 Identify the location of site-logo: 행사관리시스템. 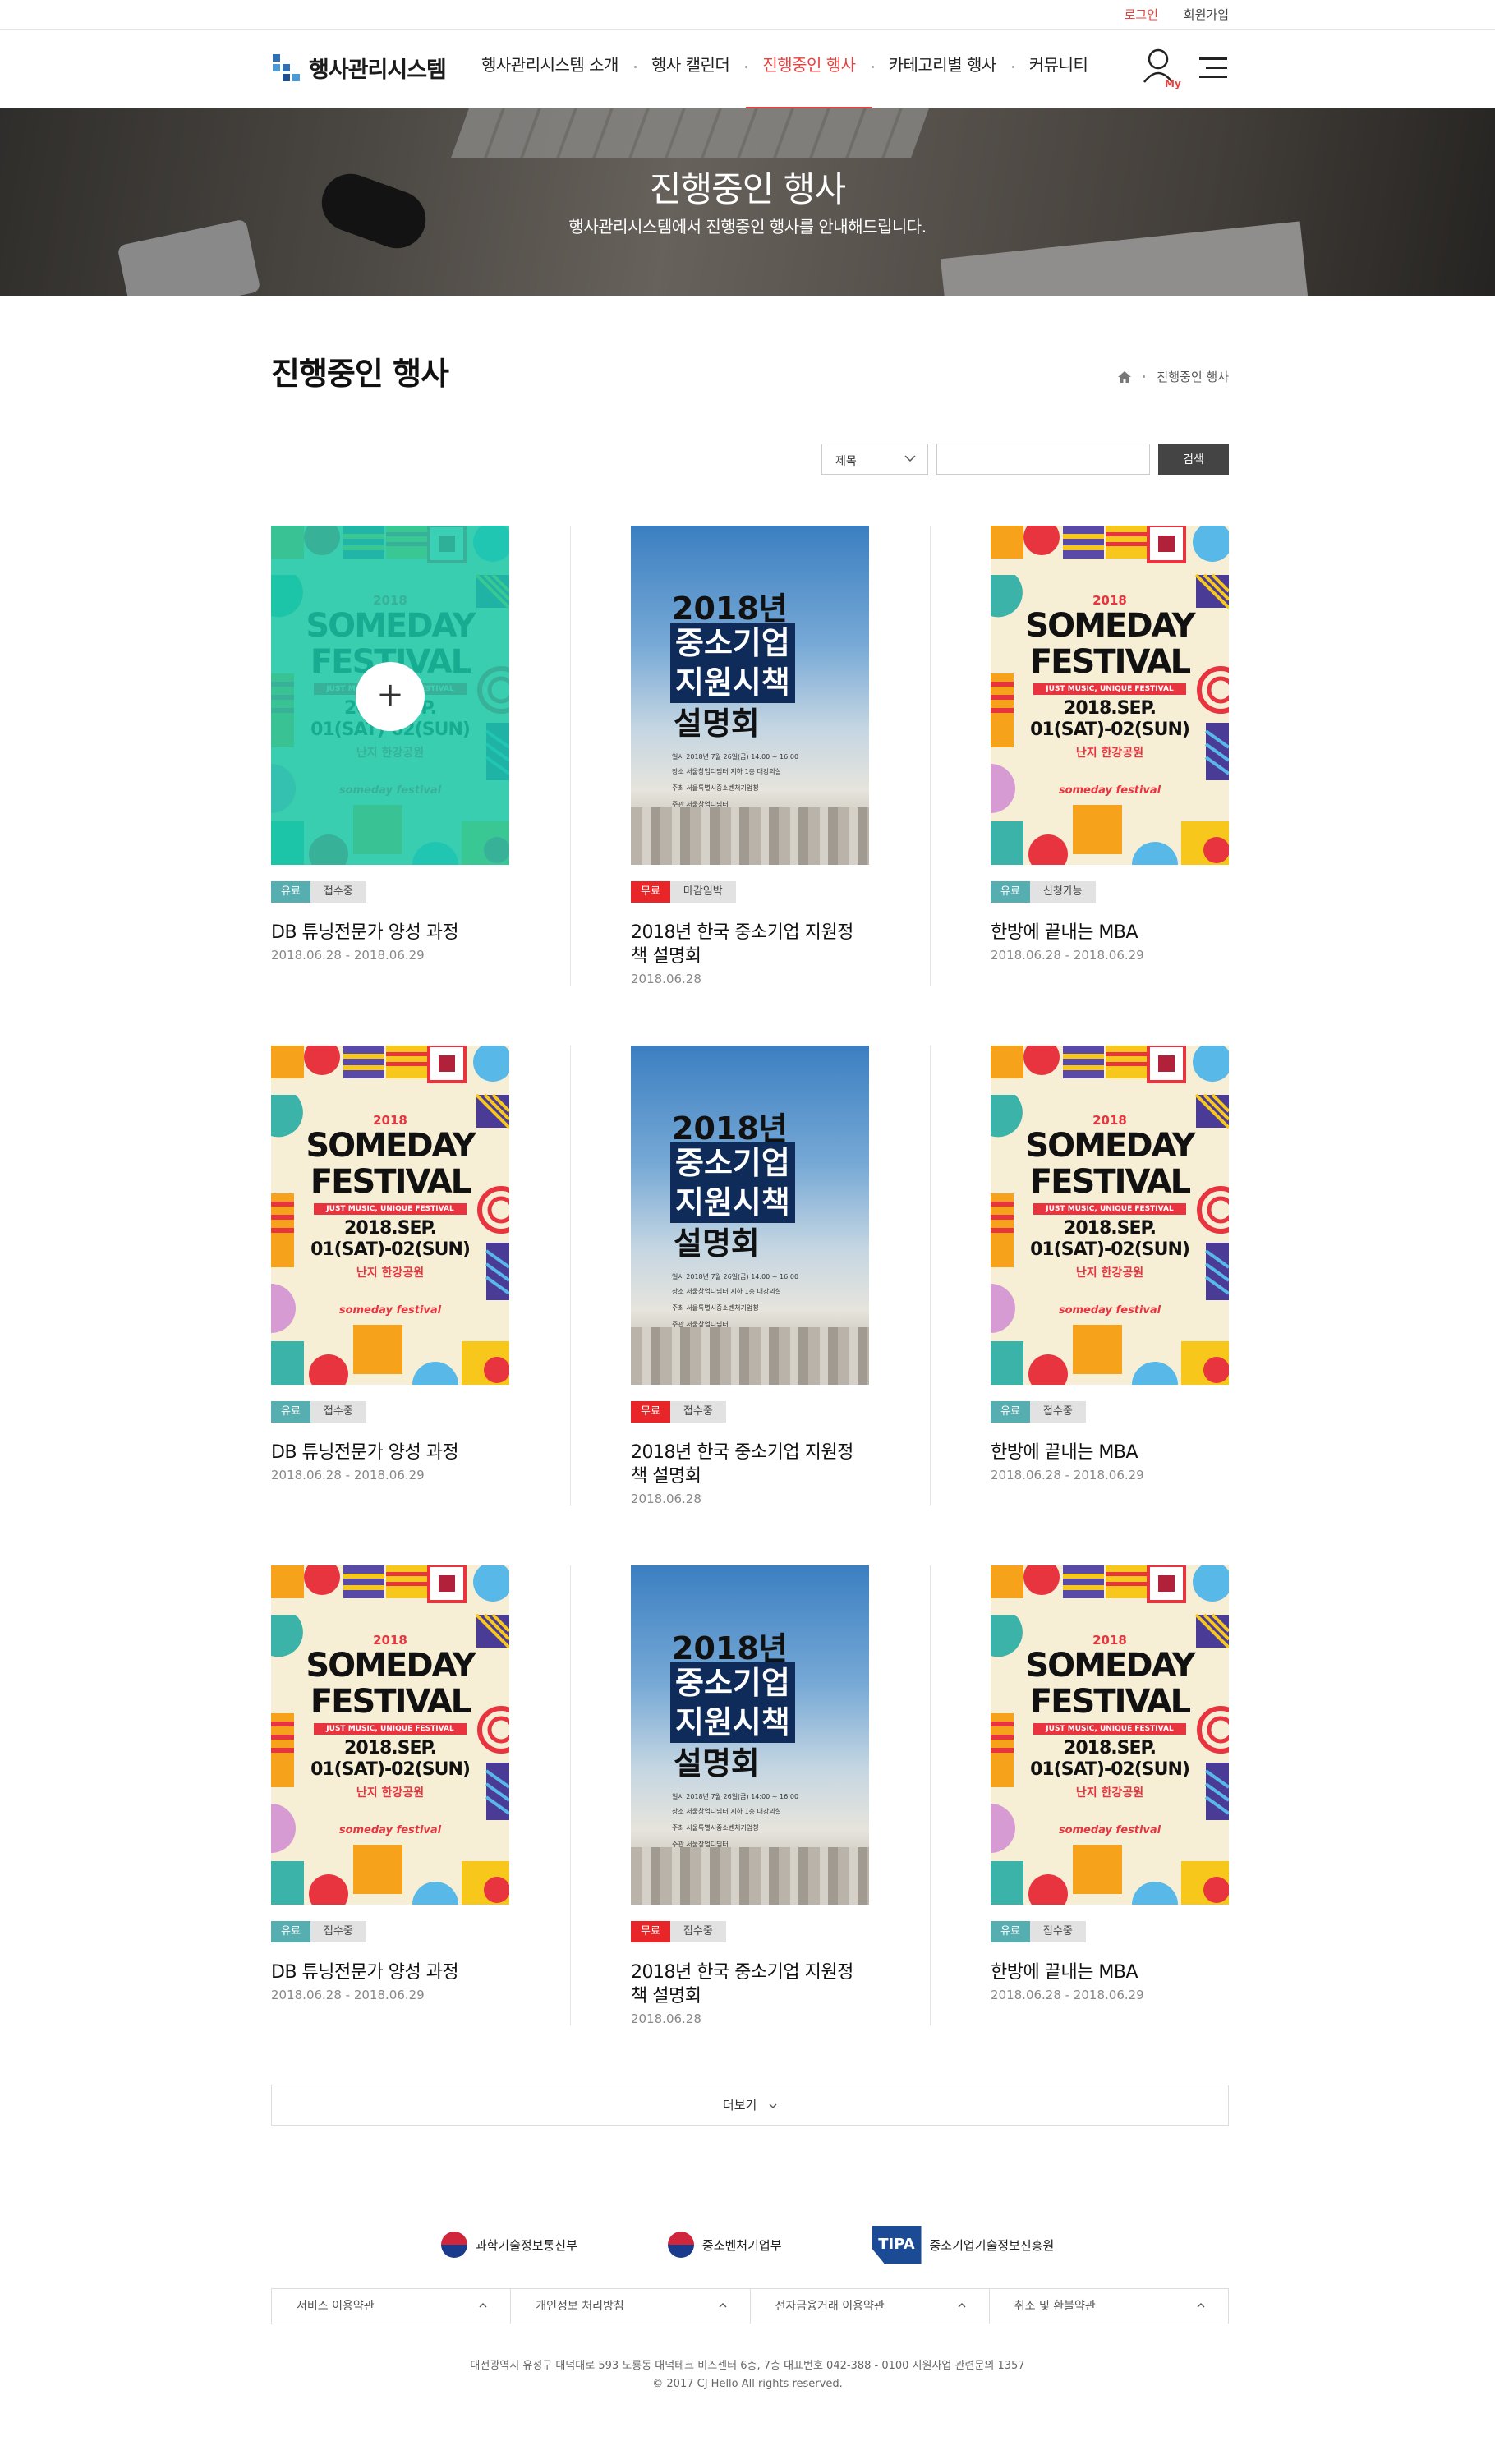
(359, 67).